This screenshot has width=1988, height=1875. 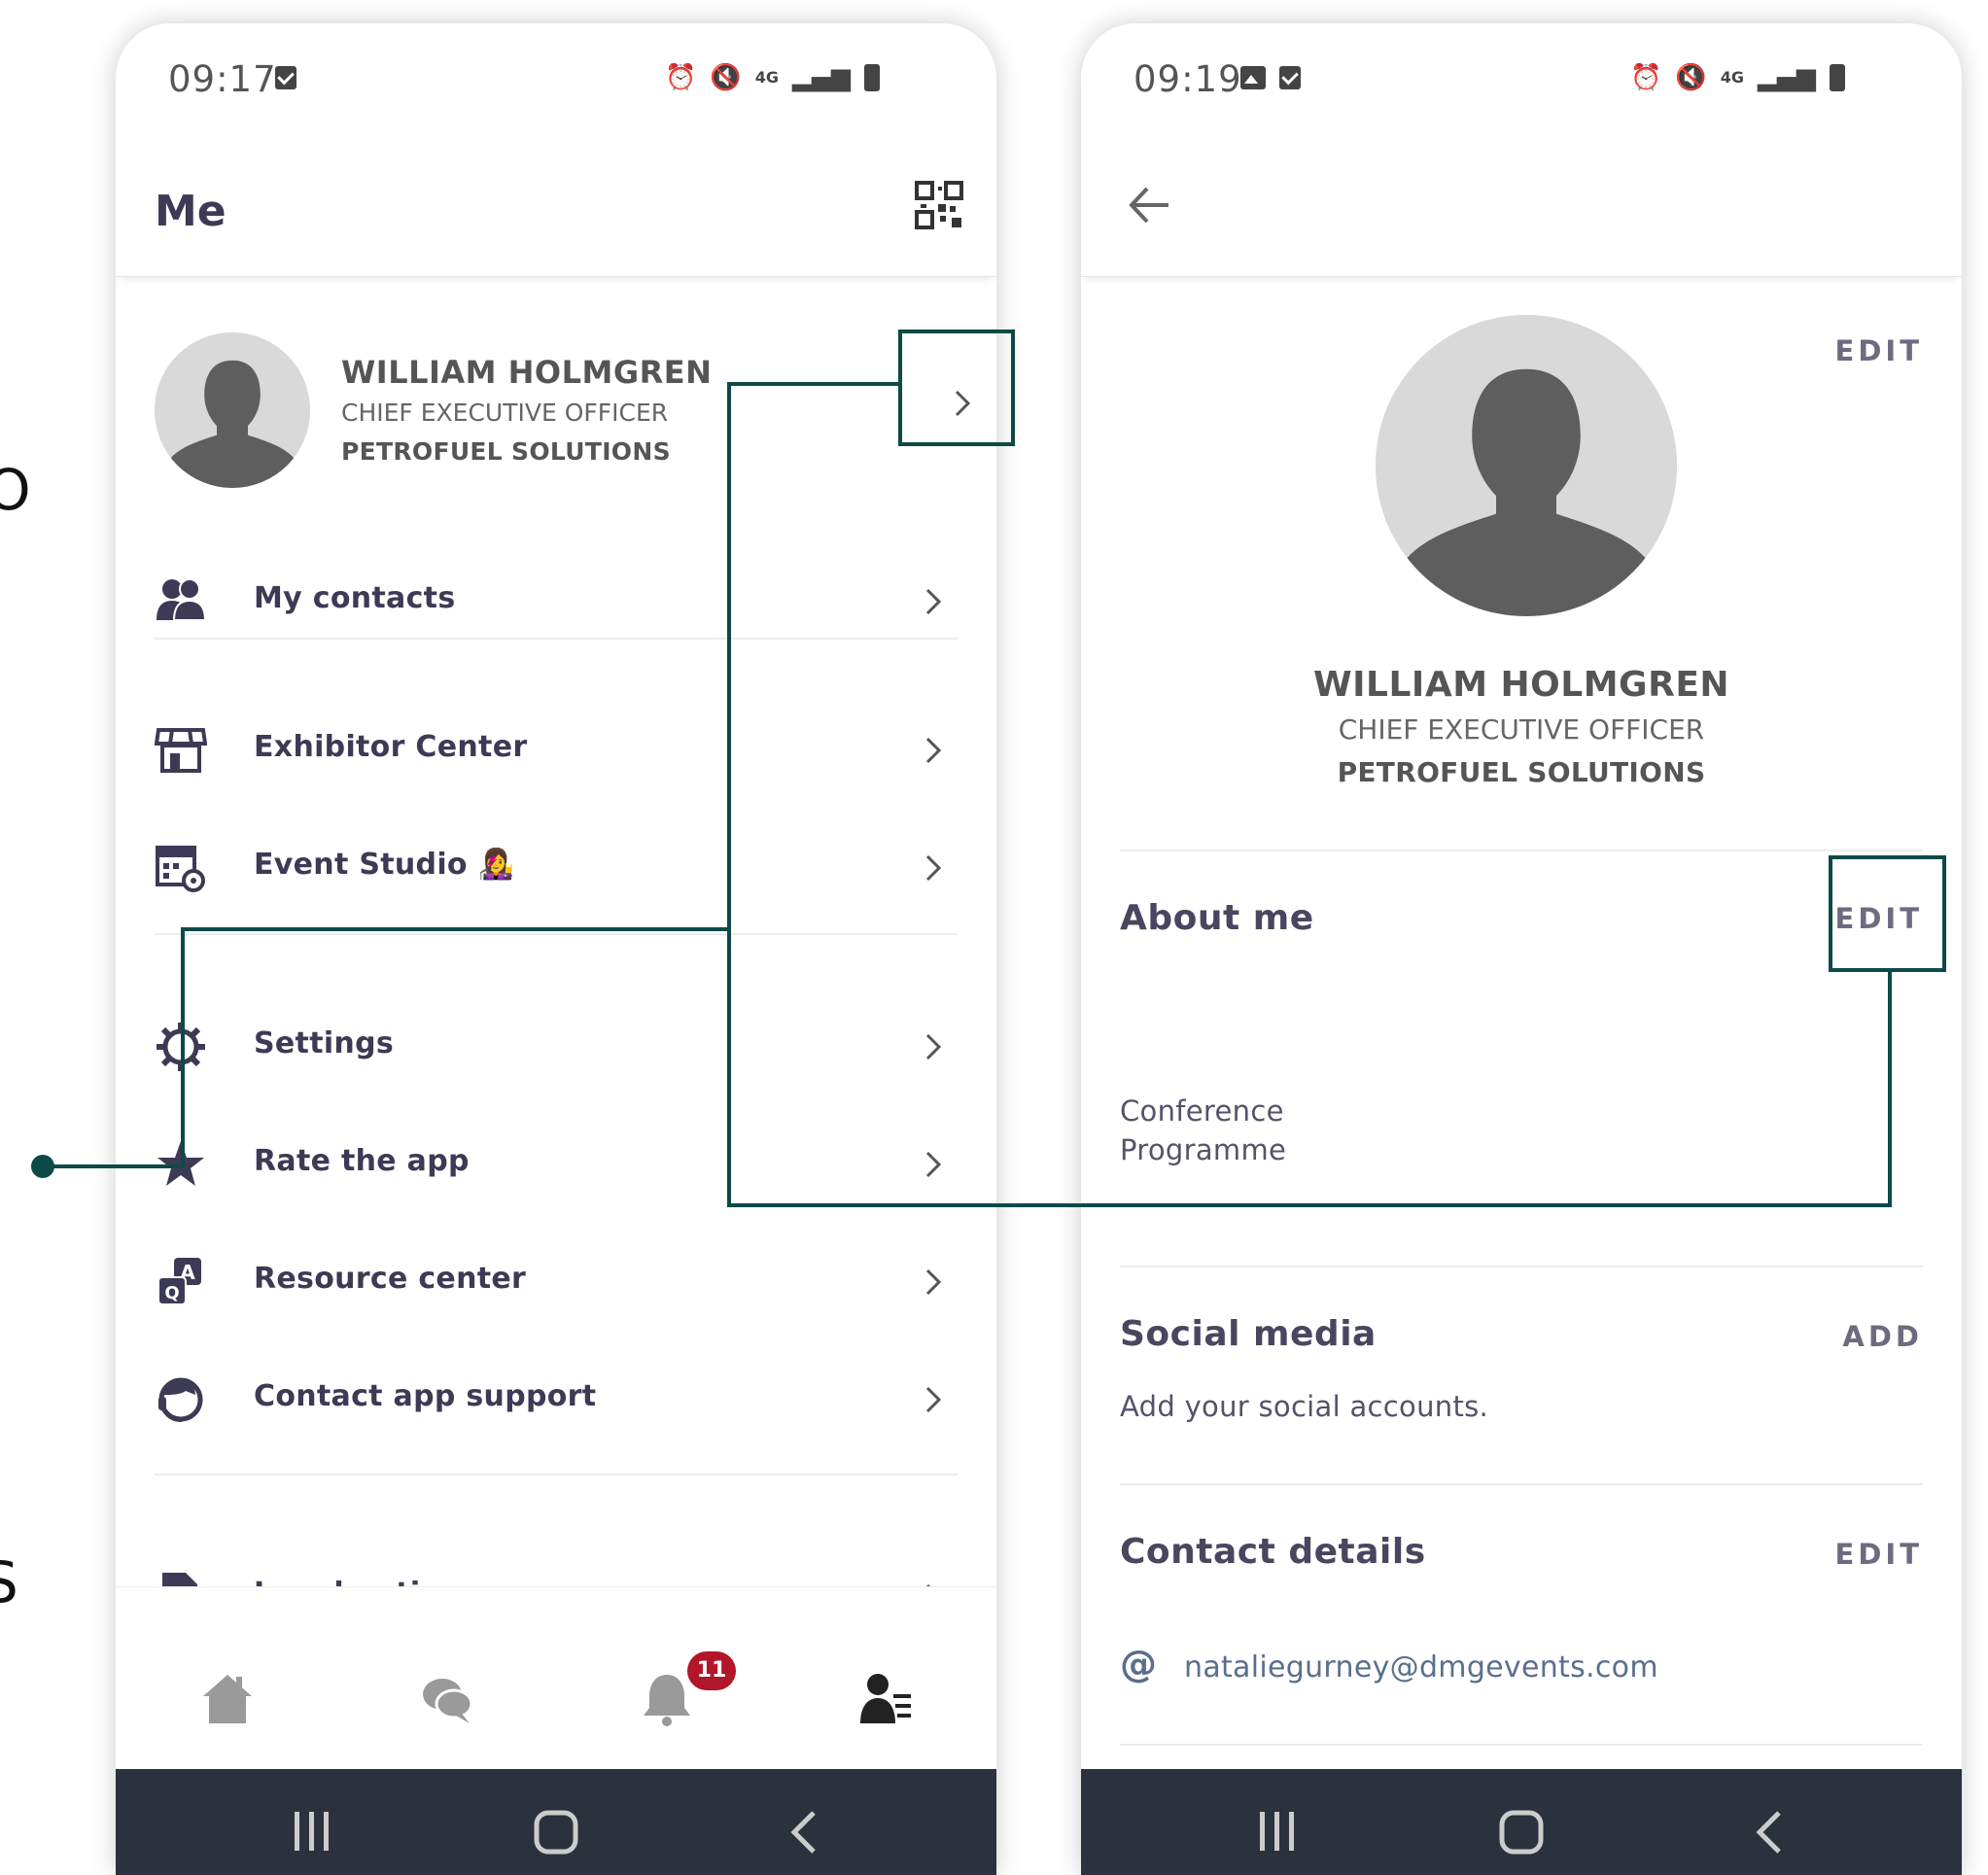 I want to click on back-arrow-icon, so click(x=1150, y=205).